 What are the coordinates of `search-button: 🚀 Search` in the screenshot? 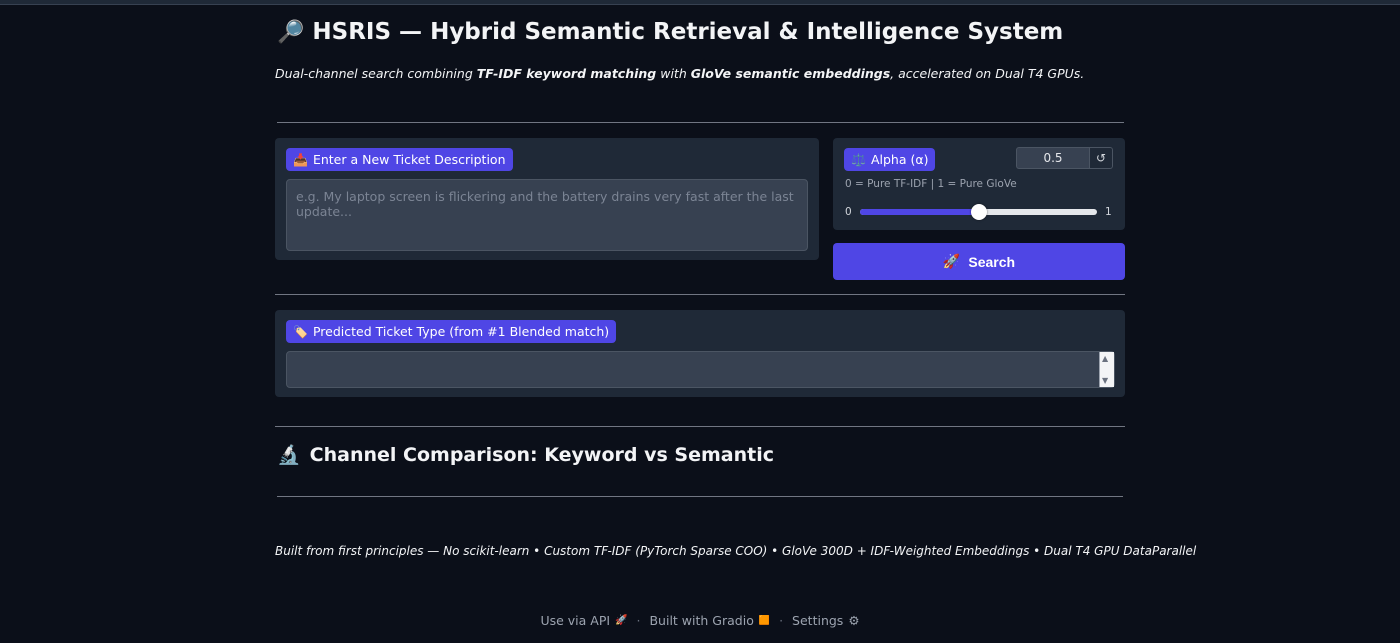 It's located at (979, 261).